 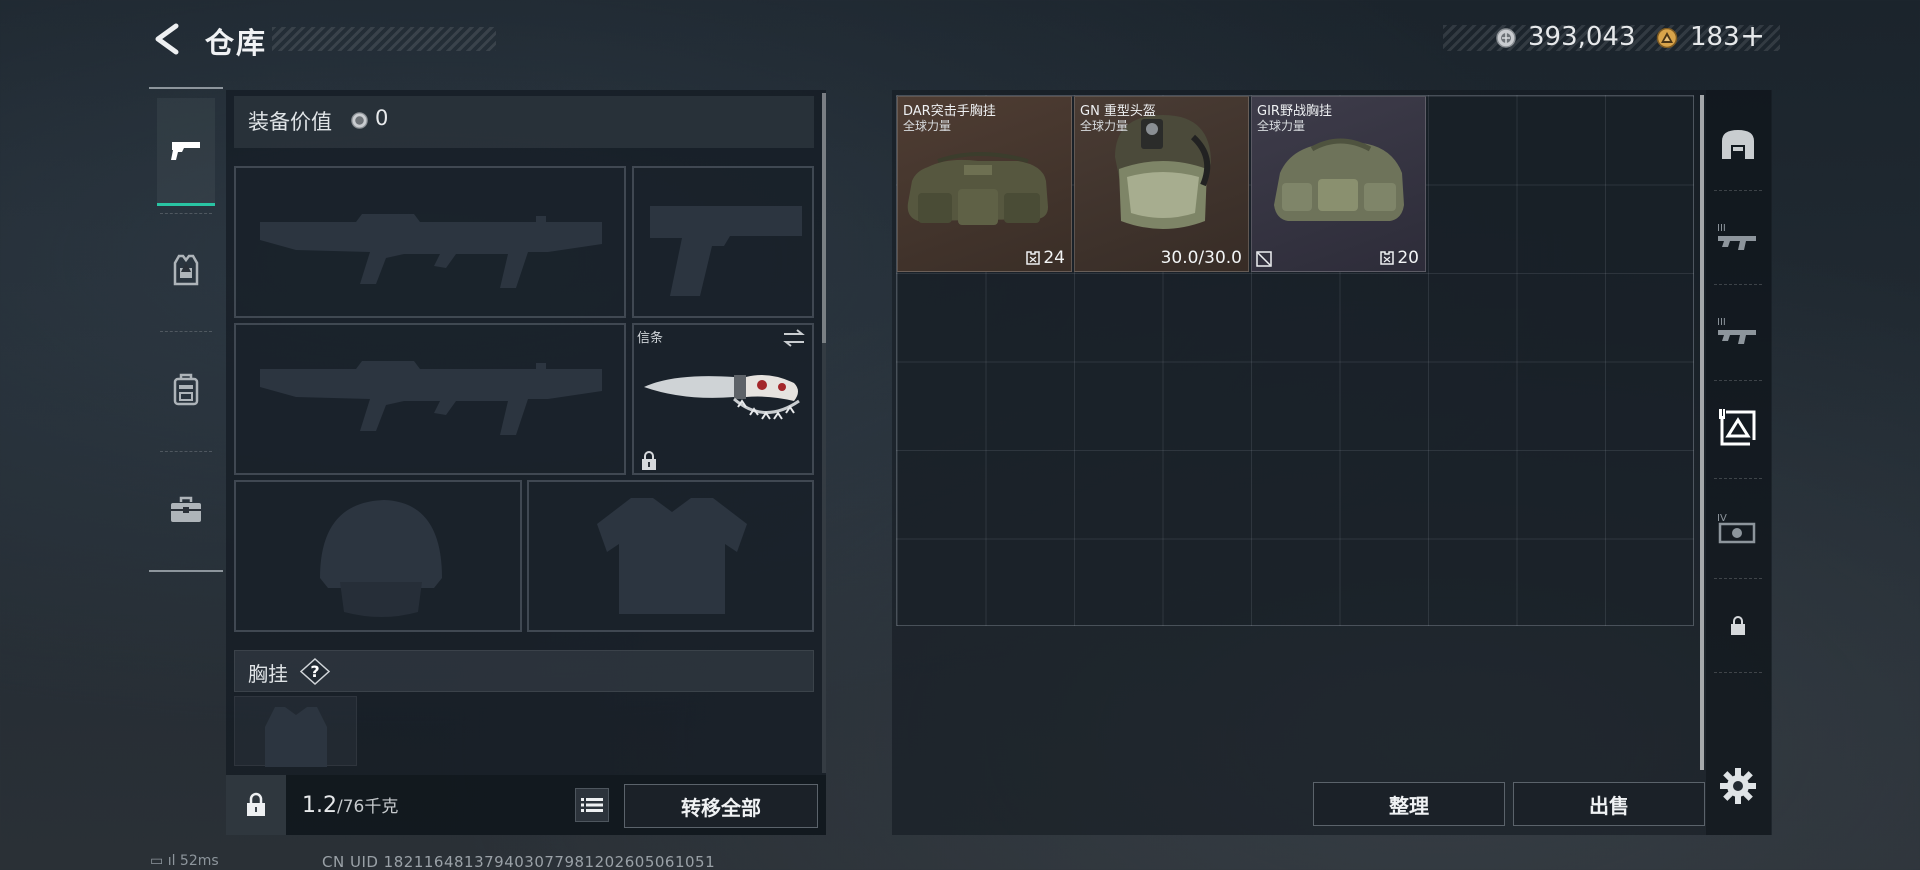 I want to click on stash-tab-iii-1: III, so click(x=1738, y=238).